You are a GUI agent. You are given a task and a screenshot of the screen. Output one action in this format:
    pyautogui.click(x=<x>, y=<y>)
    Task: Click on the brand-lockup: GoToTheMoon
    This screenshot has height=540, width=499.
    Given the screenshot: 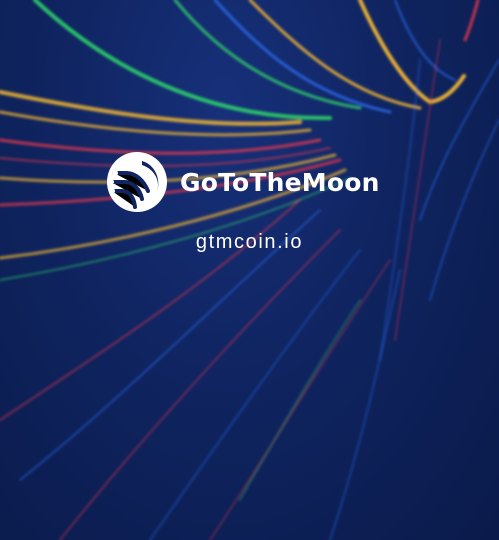 What is the action you would take?
    pyautogui.click(x=243, y=182)
    